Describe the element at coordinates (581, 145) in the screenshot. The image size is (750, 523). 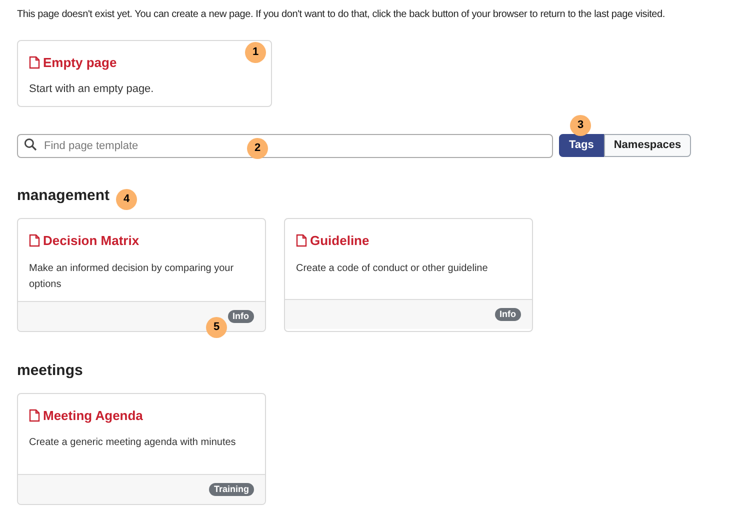
I see `view-tab: Tags` at that location.